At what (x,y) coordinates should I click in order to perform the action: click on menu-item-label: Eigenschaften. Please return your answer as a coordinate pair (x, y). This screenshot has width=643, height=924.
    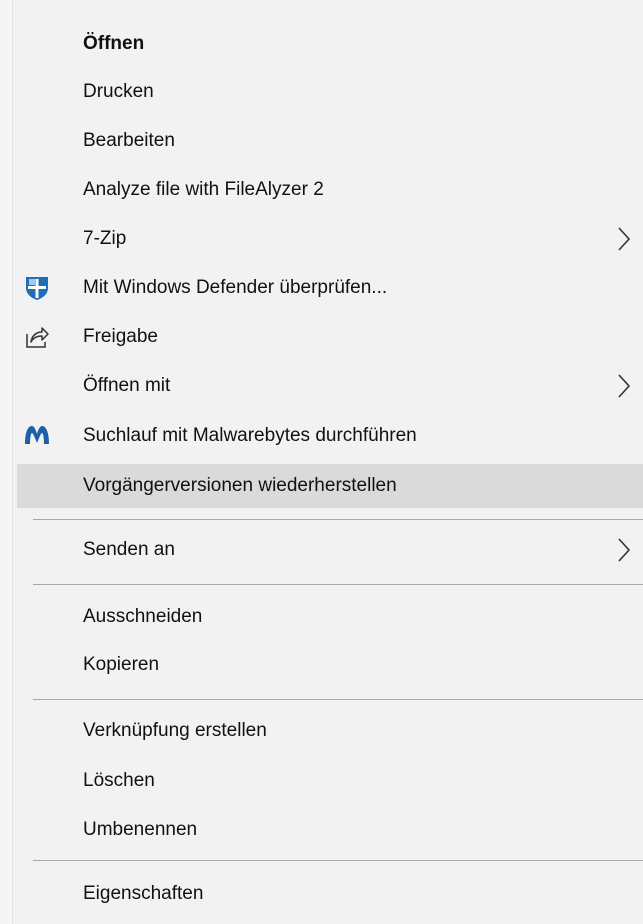
    Looking at the image, I should click on (143, 893).